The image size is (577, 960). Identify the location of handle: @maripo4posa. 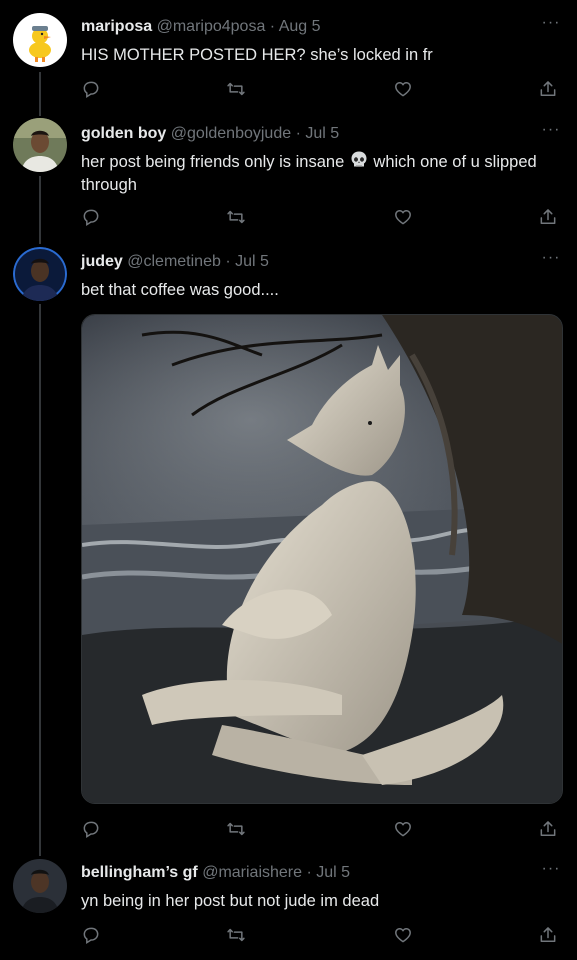
(211, 26).